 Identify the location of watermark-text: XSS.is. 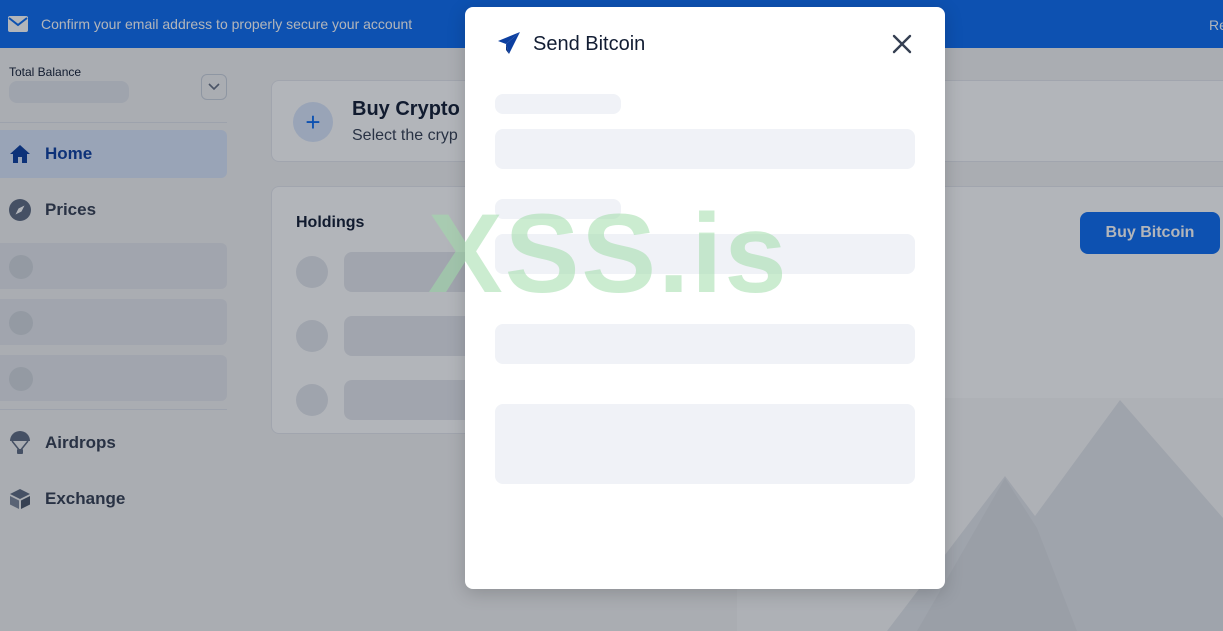
(608, 253).